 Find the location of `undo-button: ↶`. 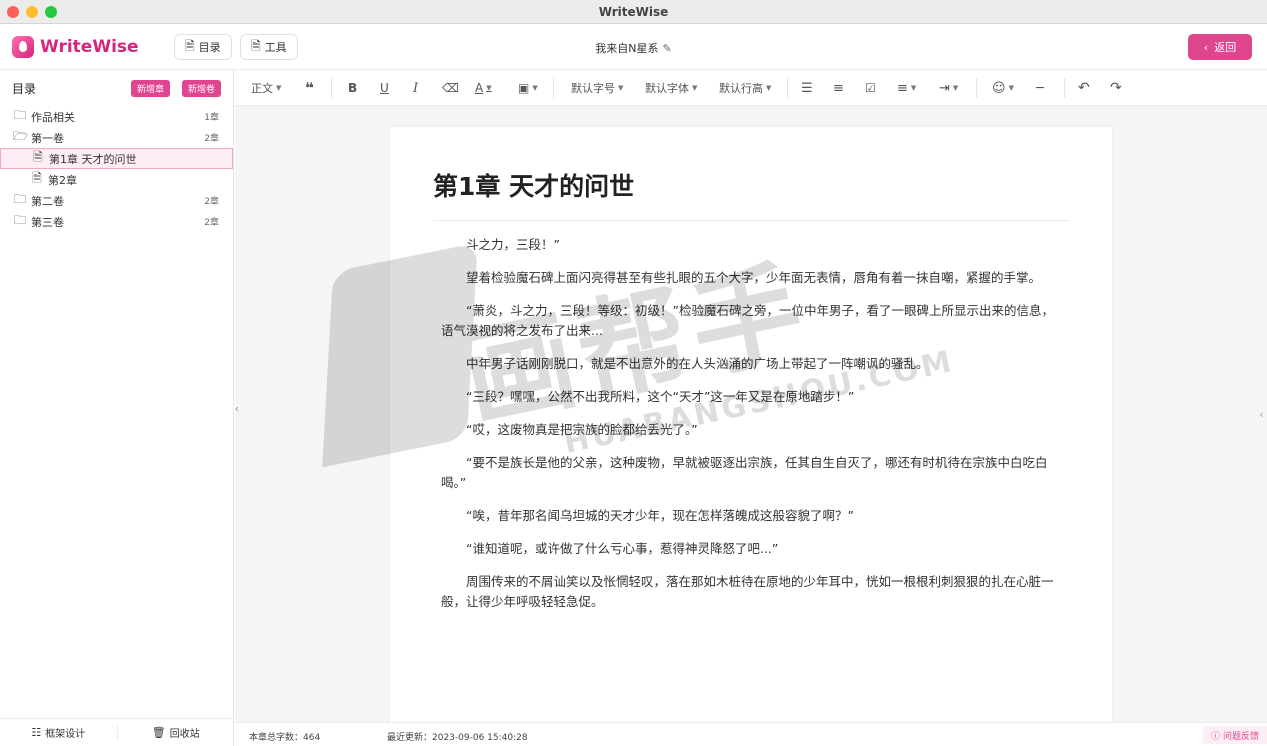

undo-button: ↶ is located at coordinates (1084, 88).